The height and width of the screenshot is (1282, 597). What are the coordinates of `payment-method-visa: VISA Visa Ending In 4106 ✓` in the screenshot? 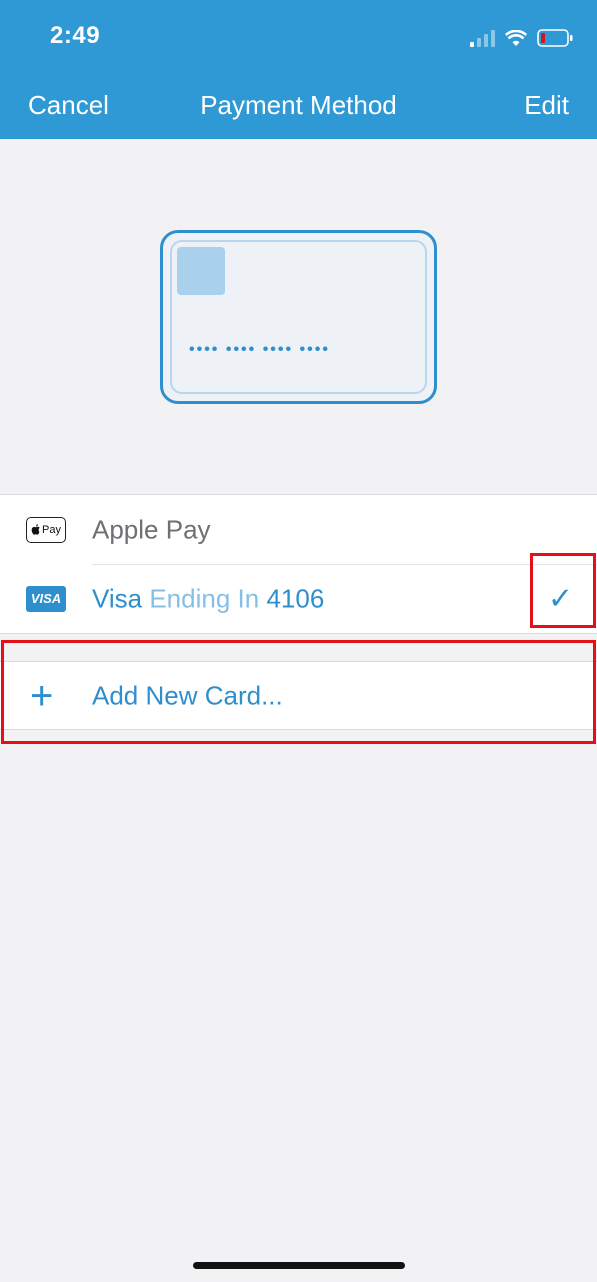 It's located at (298, 598).